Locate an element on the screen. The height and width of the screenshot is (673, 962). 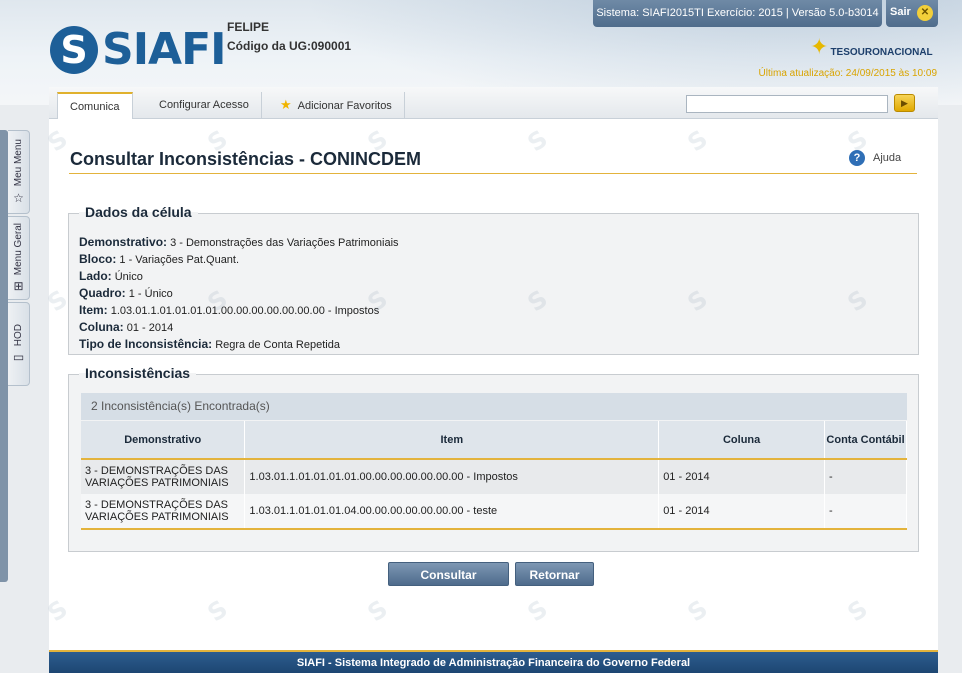
menu-comunica-label: Comunica is located at coordinates (95, 107).